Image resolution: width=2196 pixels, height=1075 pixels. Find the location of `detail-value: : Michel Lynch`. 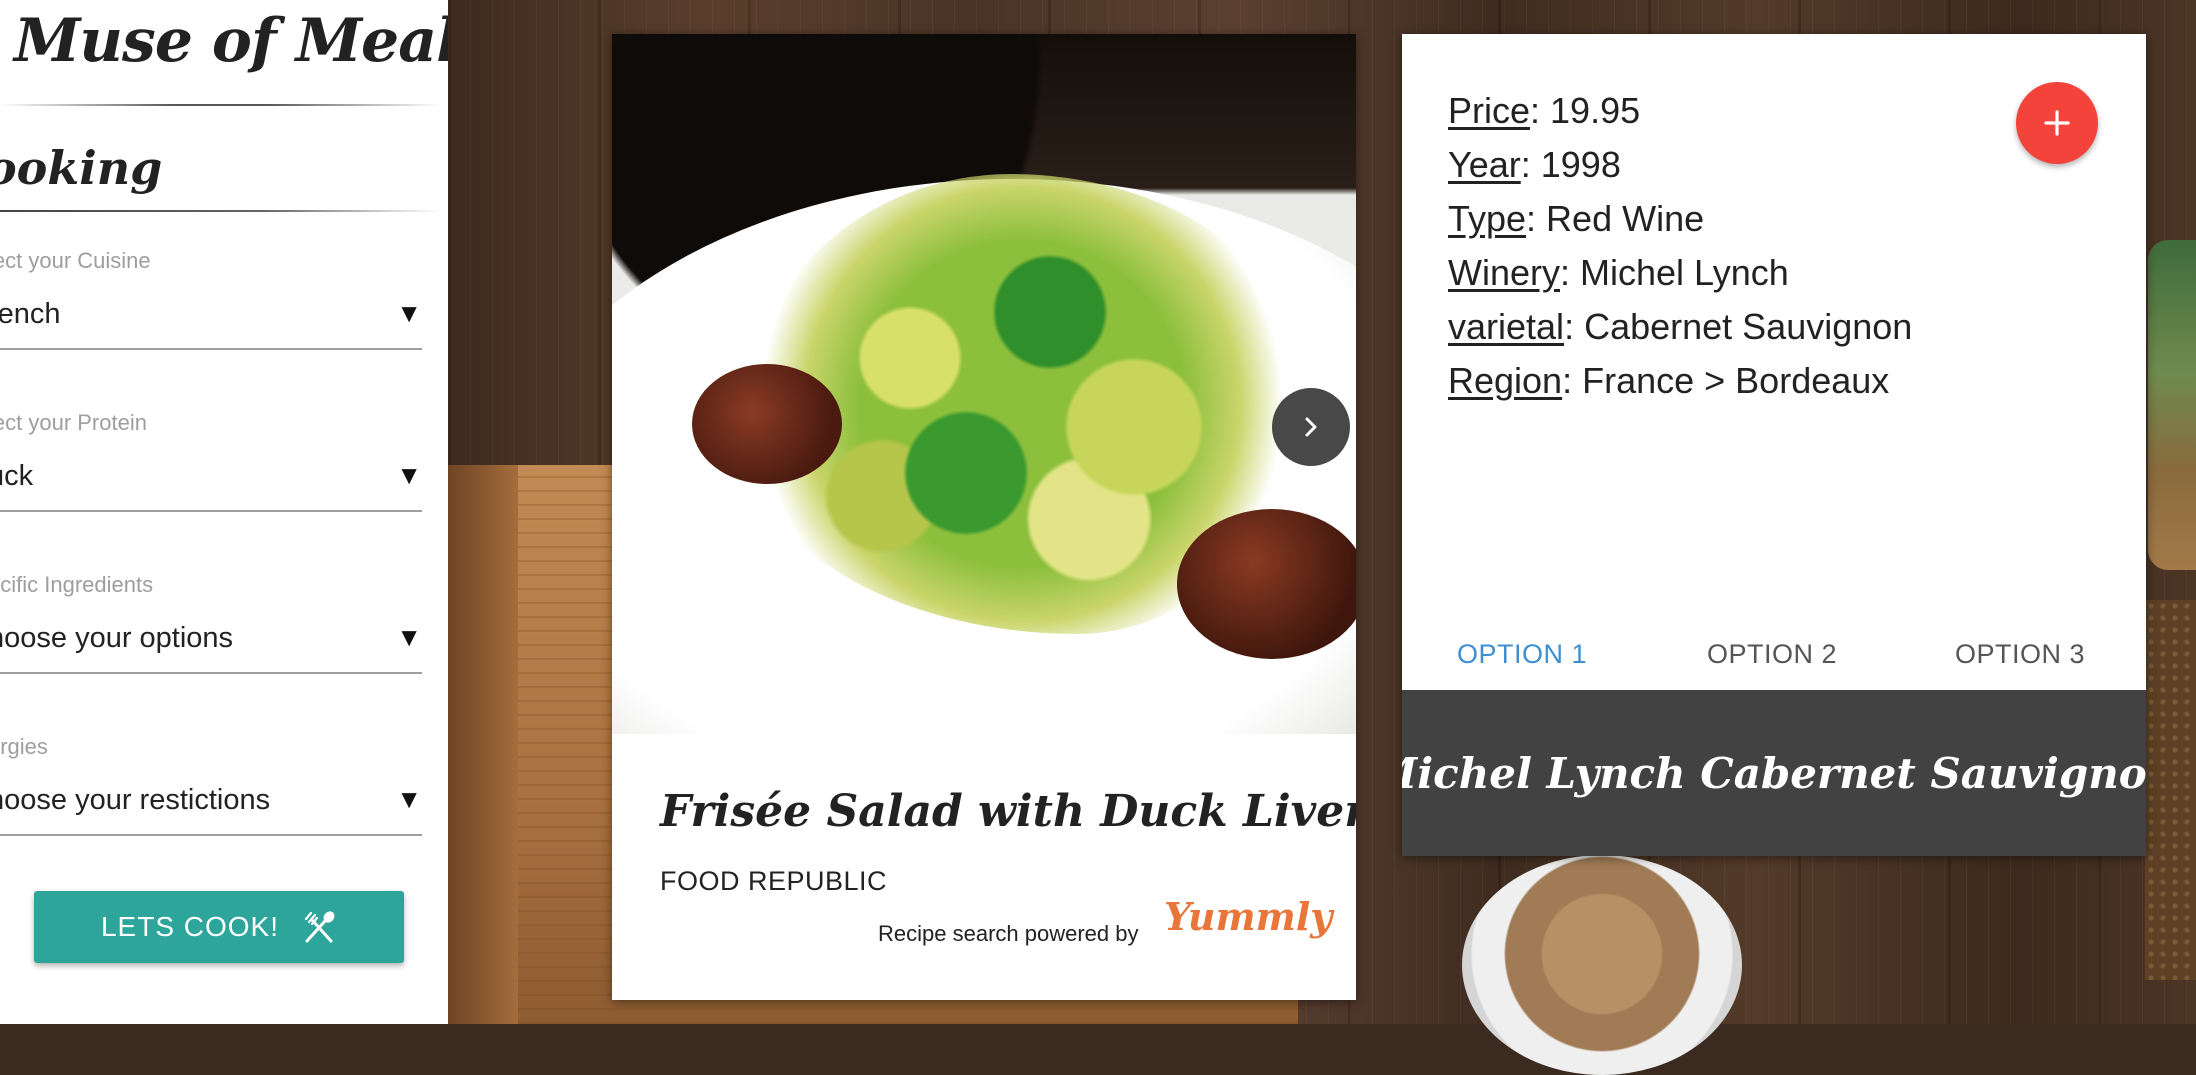

detail-value: : Michel Lynch is located at coordinates (1674, 272).